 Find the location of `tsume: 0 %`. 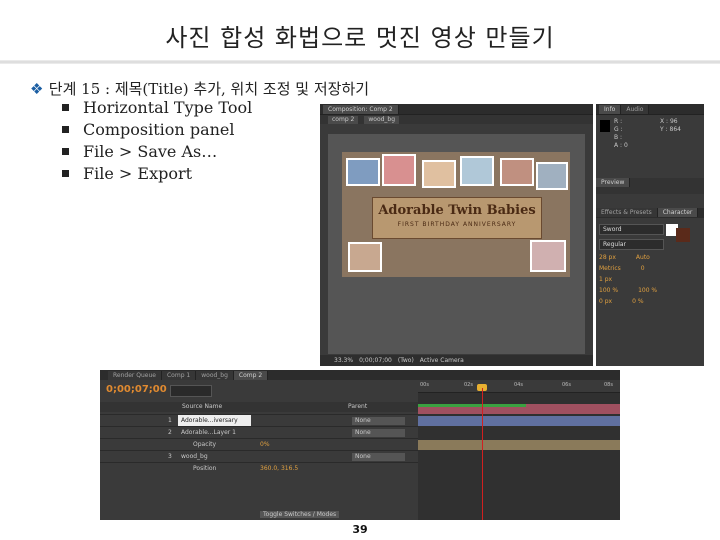

tsume: 0 % is located at coordinates (637, 301).